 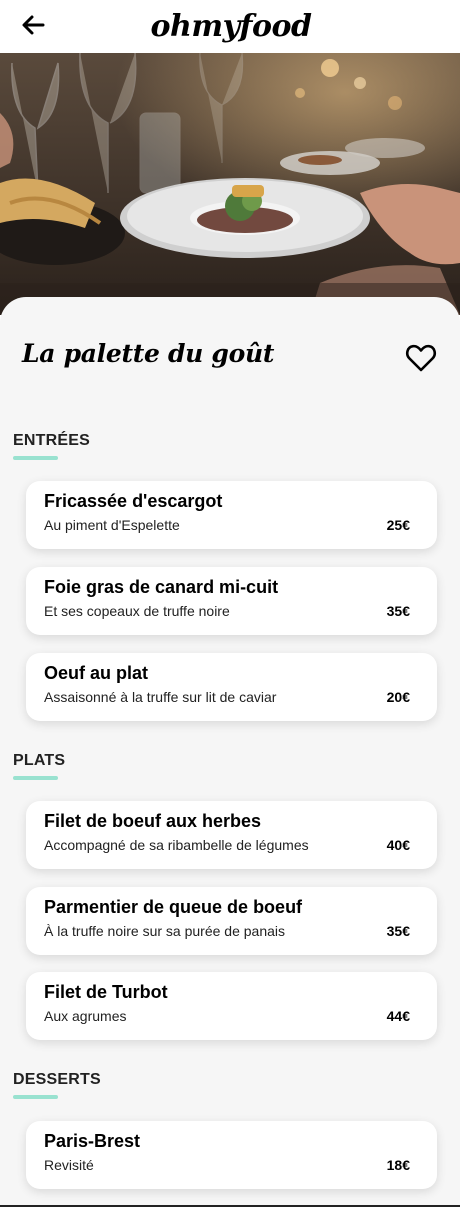 I want to click on dish-description: Aux agrumes, so click(x=85, y=1016).